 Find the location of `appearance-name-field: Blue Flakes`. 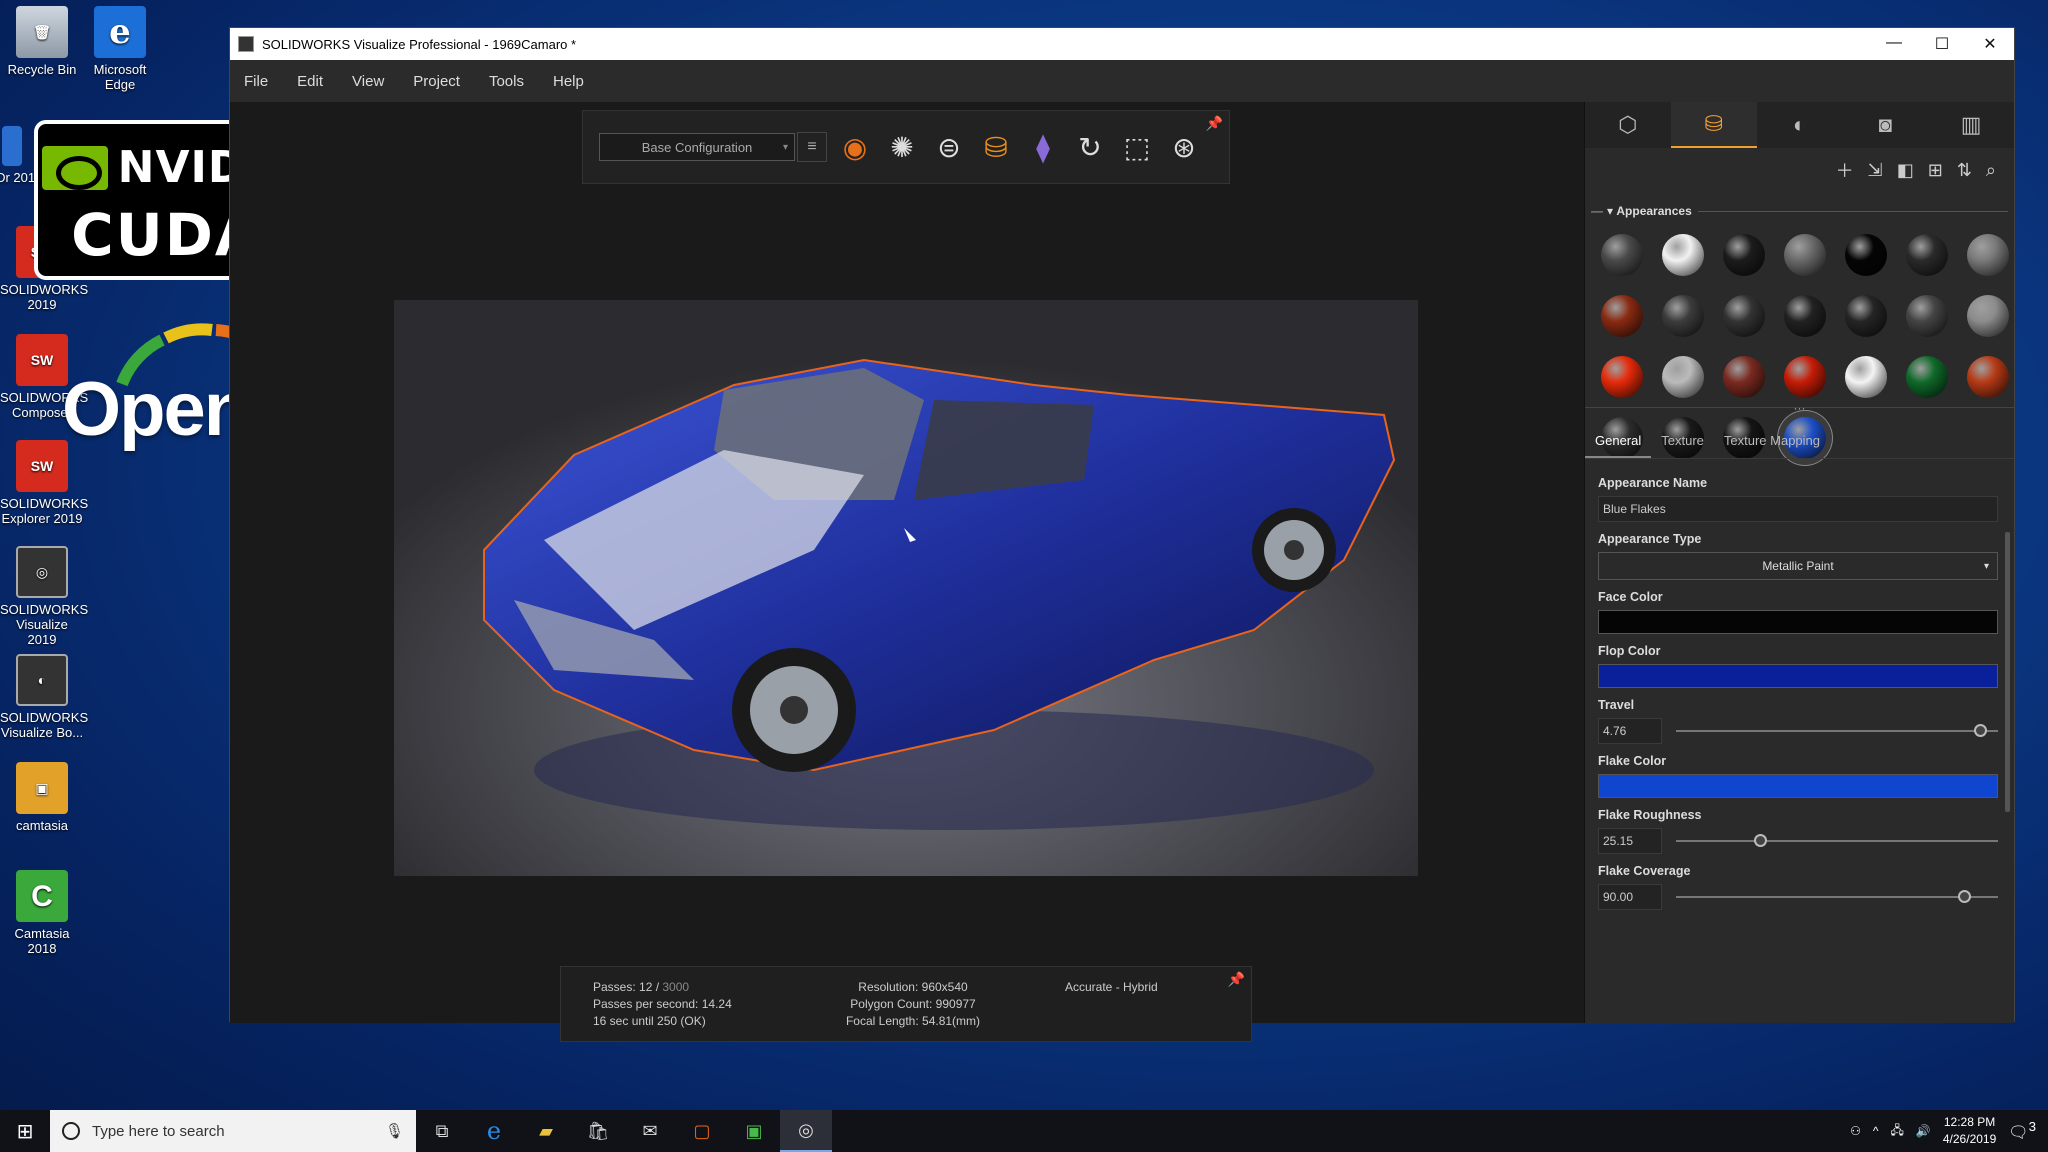

appearance-name-field: Blue Flakes is located at coordinates (1798, 509).